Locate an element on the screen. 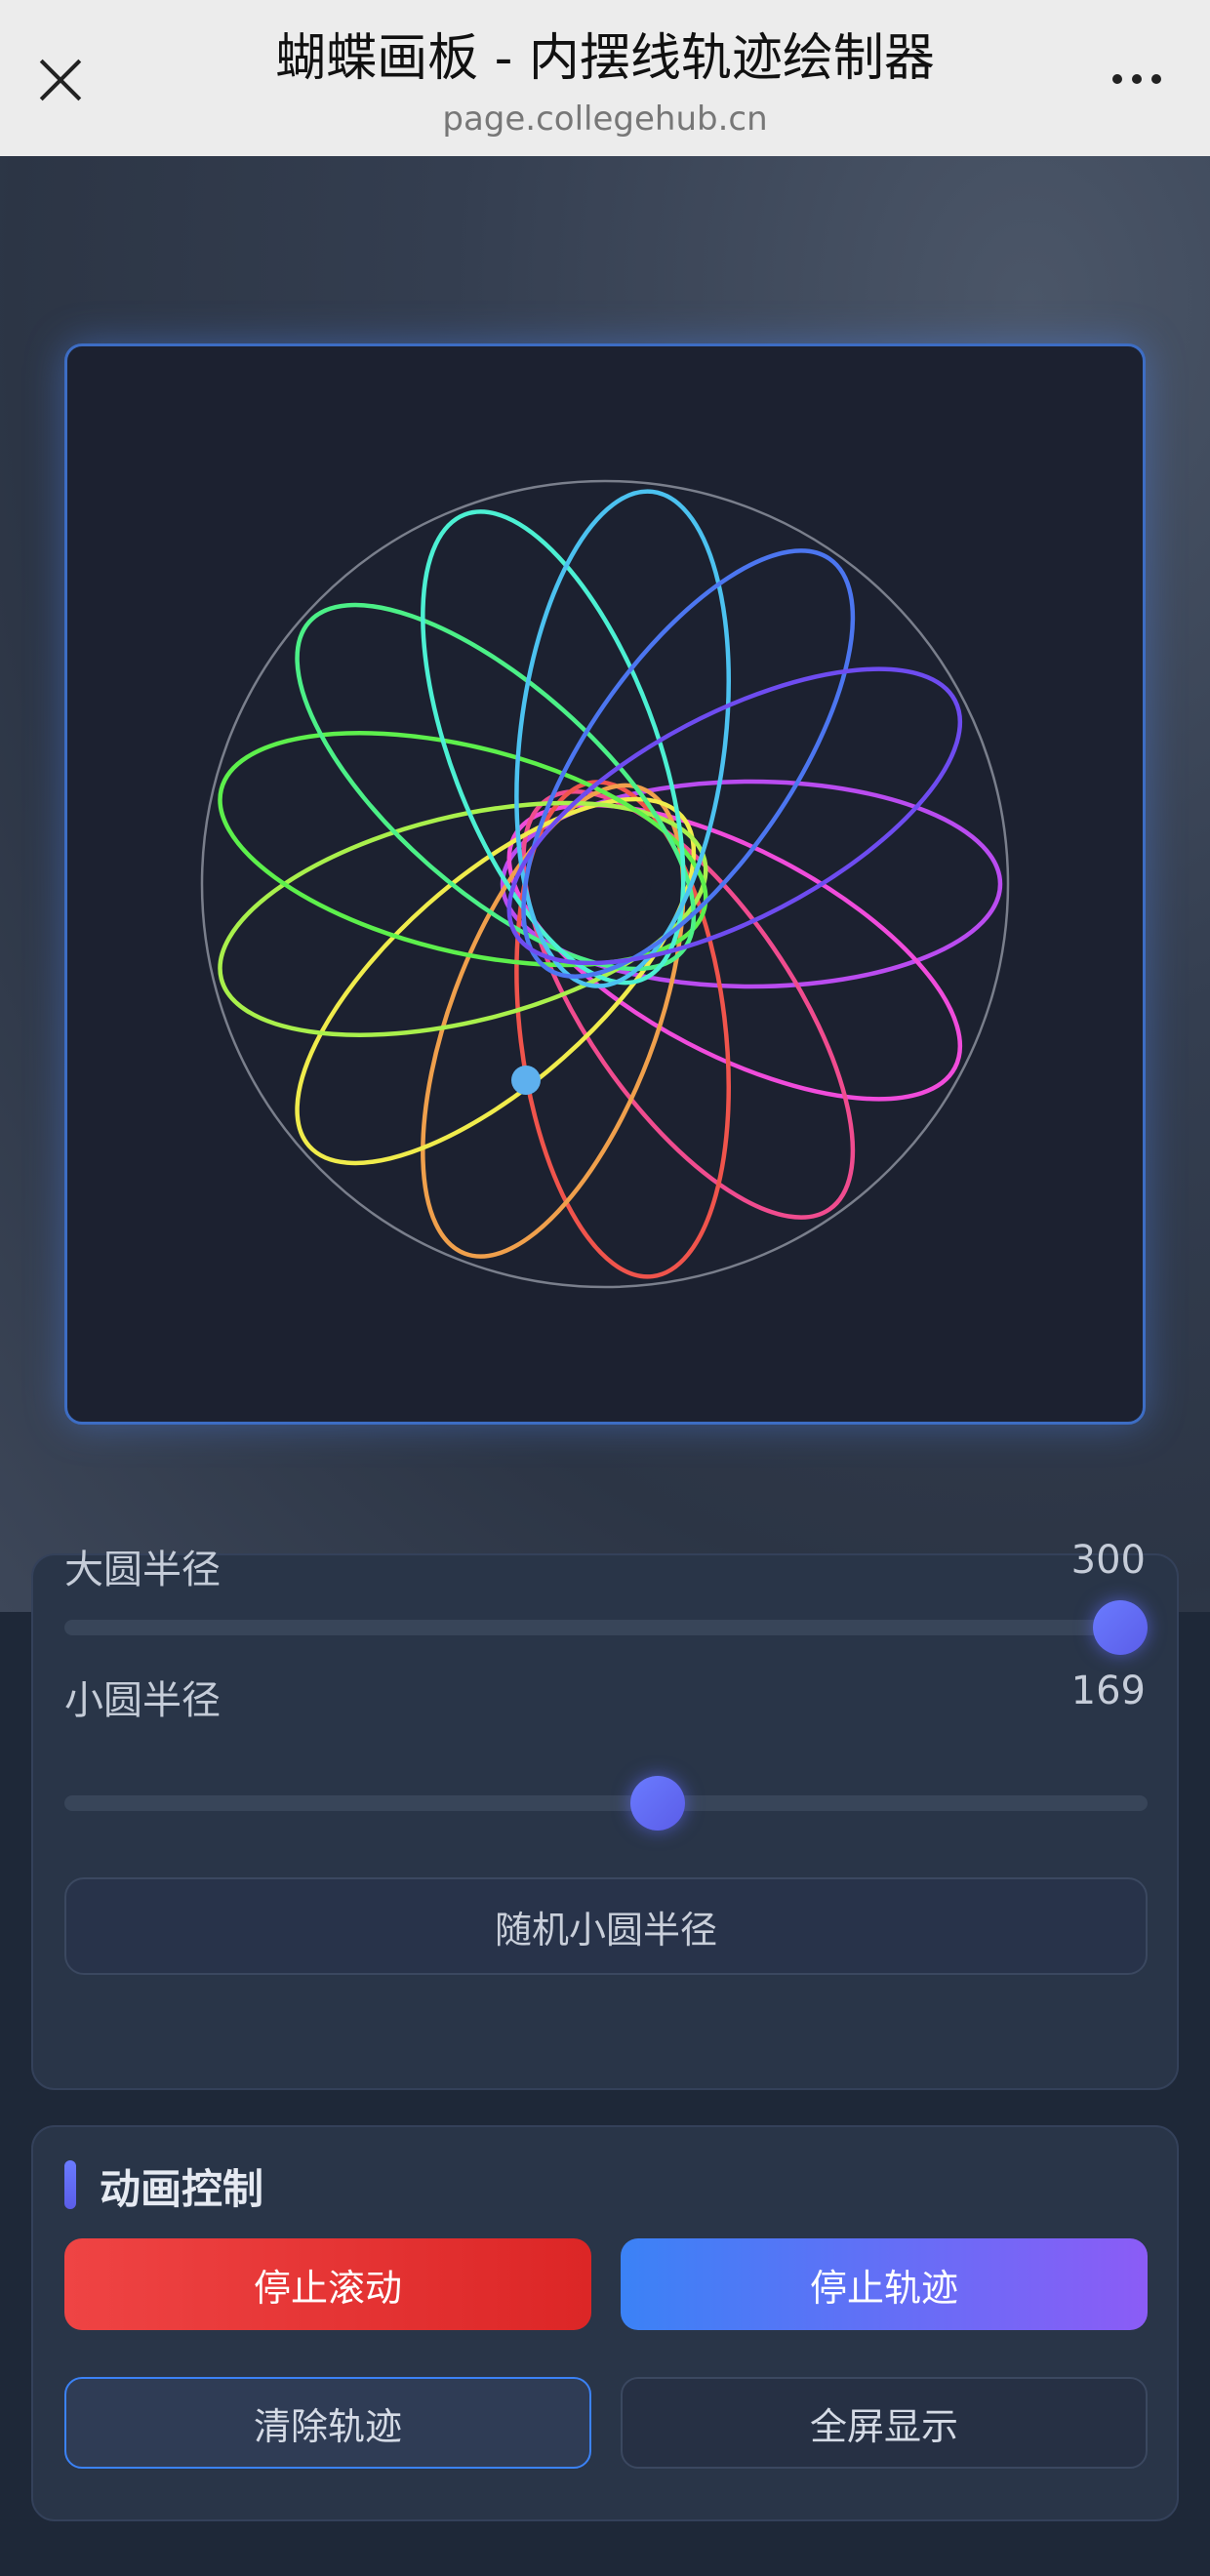 Image resolution: width=1210 pixels, height=2576 pixels. fullscreen-button: 全屏显示 is located at coordinates (884, 2423).